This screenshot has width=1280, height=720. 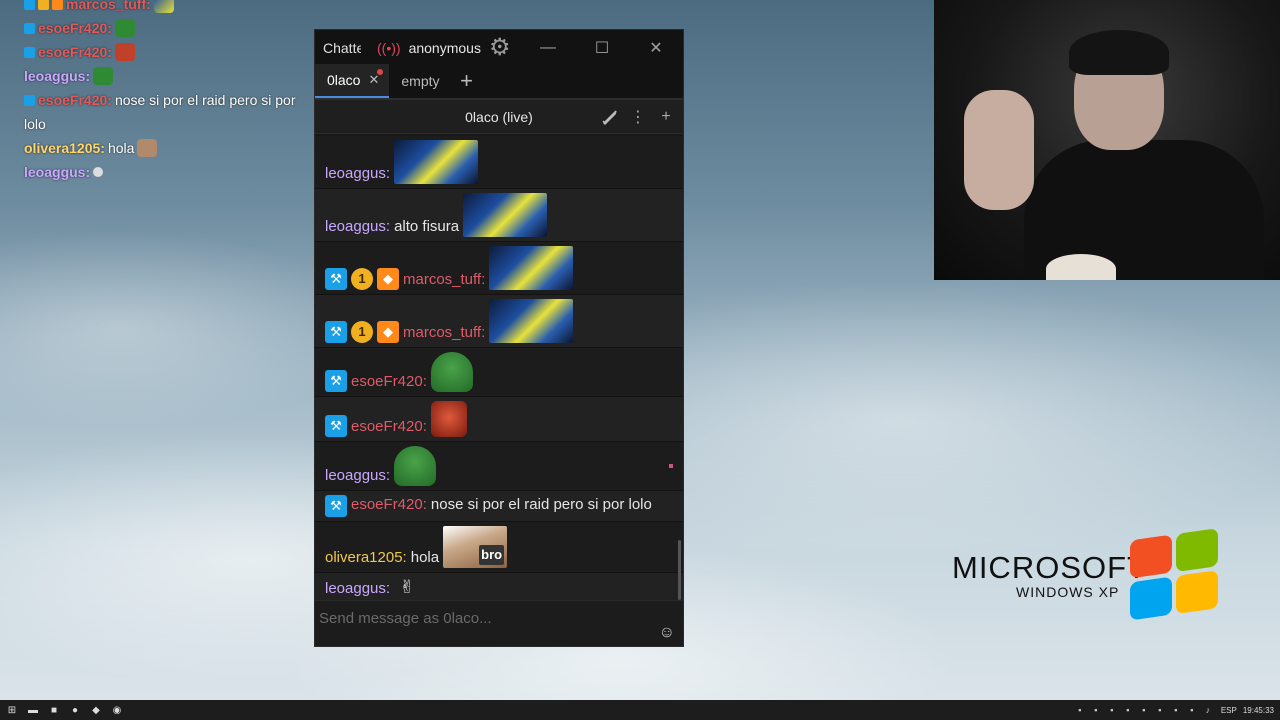 What do you see at coordinates (342, 48) in the screenshot?
I see `app-title: Chatterino` at bounding box center [342, 48].